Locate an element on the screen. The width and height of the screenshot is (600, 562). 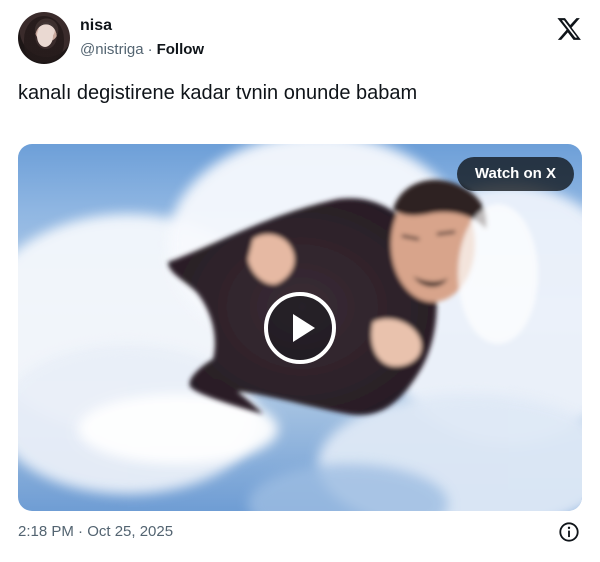
watch-on-x-button: Watch on X is located at coordinates (515, 174).